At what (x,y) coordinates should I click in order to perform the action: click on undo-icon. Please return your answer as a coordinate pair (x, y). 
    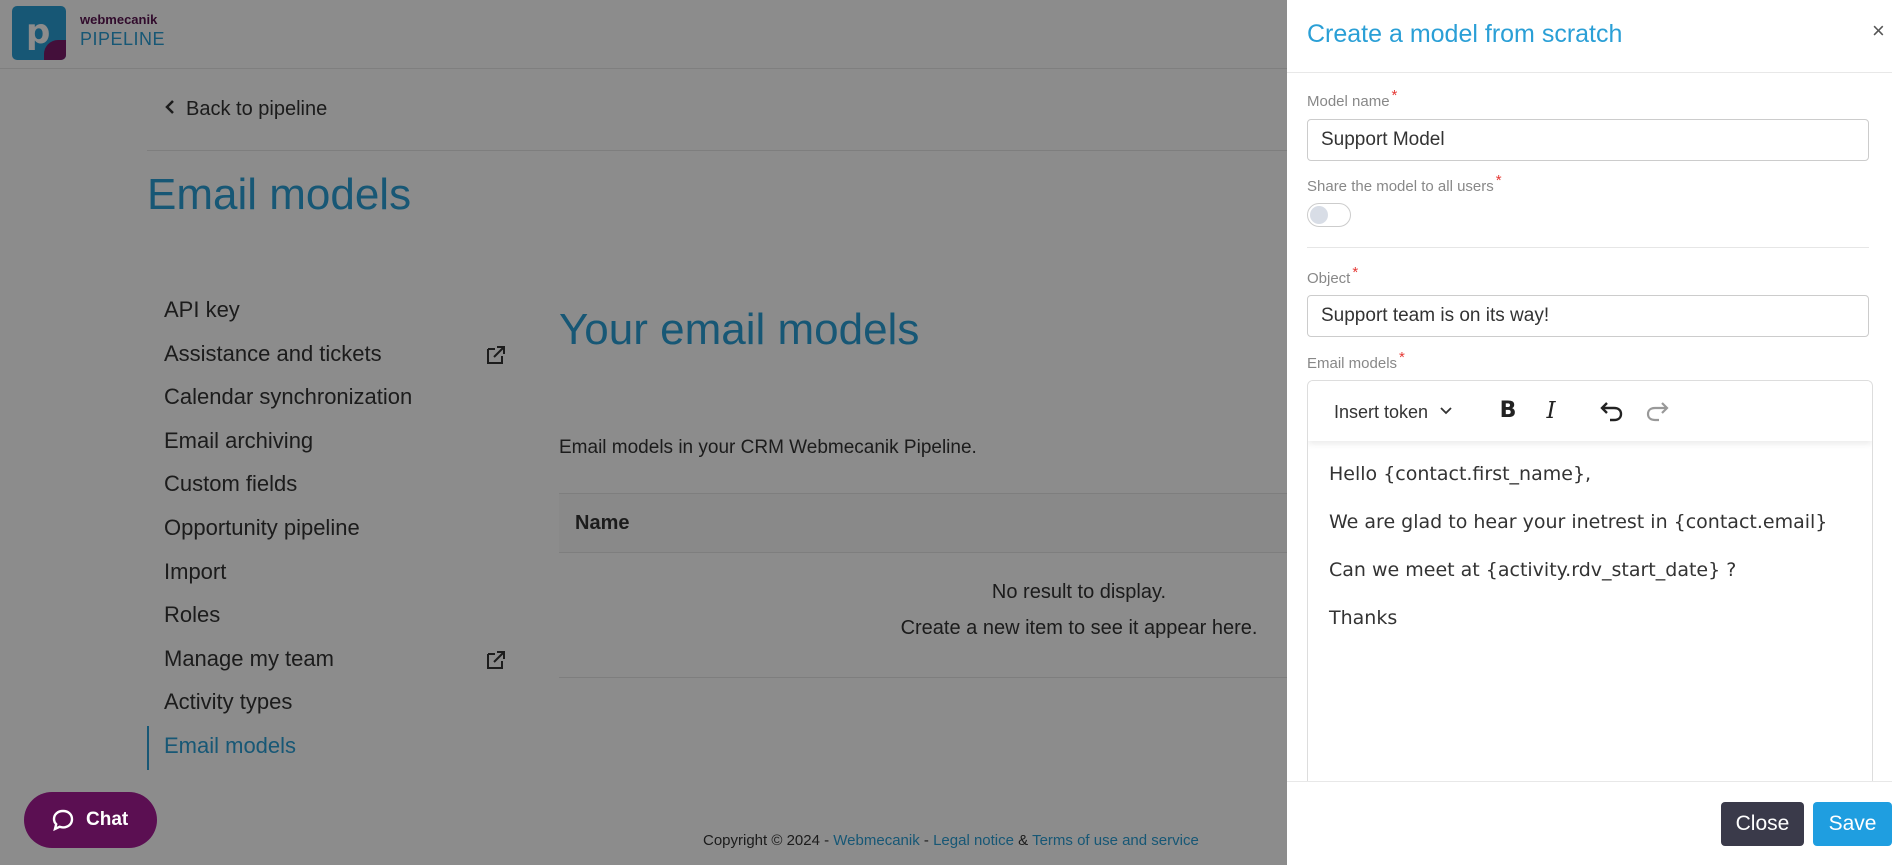
    Looking at the image, I should click on (1612, 411).